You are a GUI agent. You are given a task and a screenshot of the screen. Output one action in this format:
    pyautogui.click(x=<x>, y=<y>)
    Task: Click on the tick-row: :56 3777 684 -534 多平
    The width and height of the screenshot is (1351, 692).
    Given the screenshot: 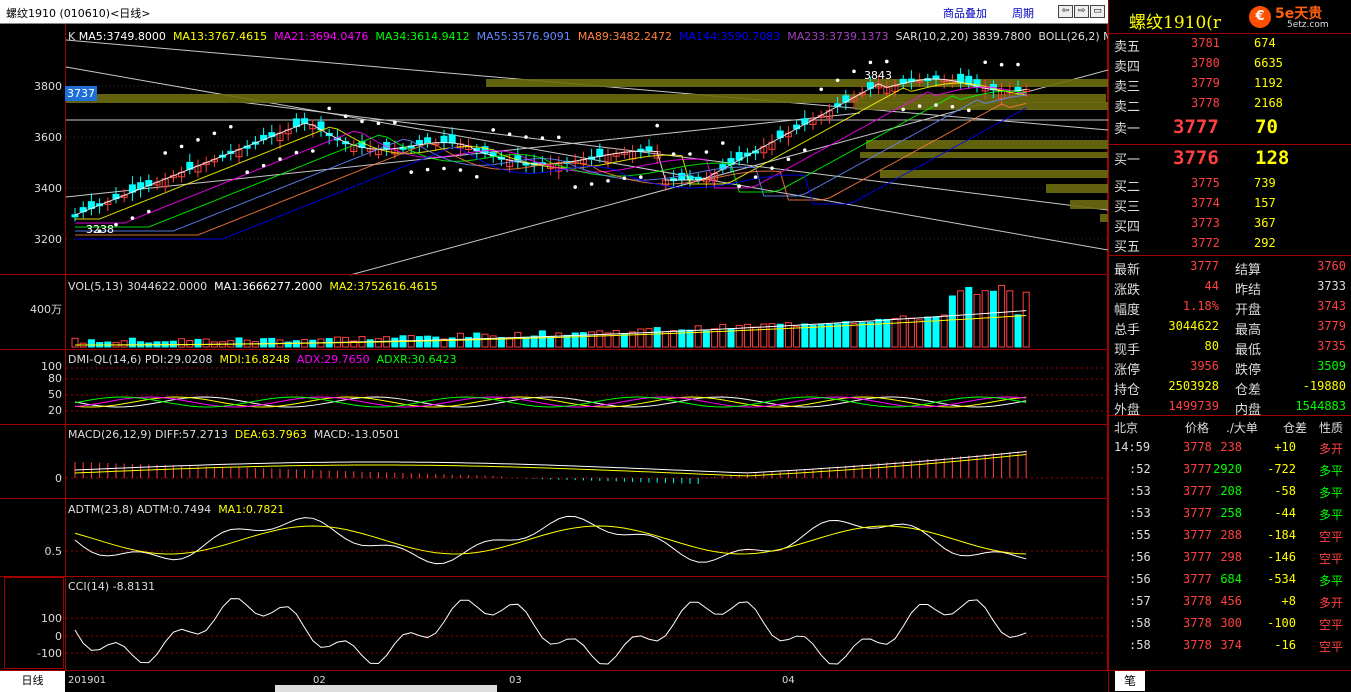 What is the action you would take?
    pyautogui.click(x=1230, y=580)
    